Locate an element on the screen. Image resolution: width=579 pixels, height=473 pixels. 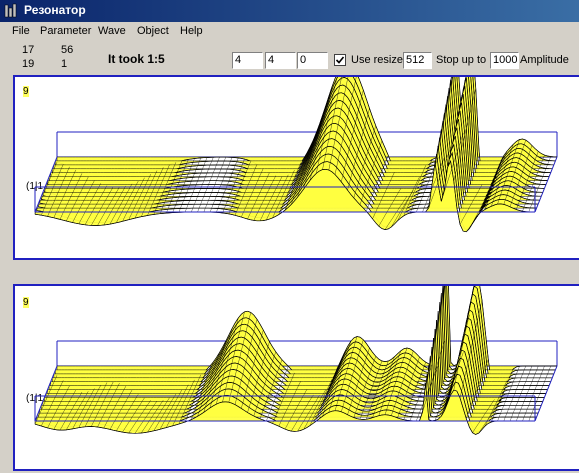
menu-bar: File Parameter Wave Object Help is located at coordinates (289, 32).